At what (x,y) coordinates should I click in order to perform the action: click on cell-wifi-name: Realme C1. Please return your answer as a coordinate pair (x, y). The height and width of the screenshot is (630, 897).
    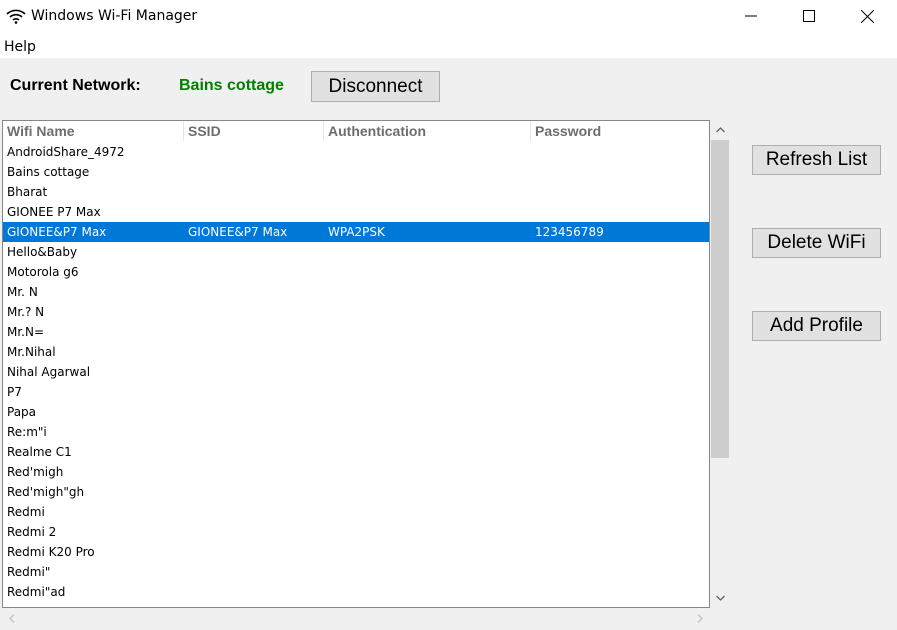
    Looking at the image, I should click on (39, 452).